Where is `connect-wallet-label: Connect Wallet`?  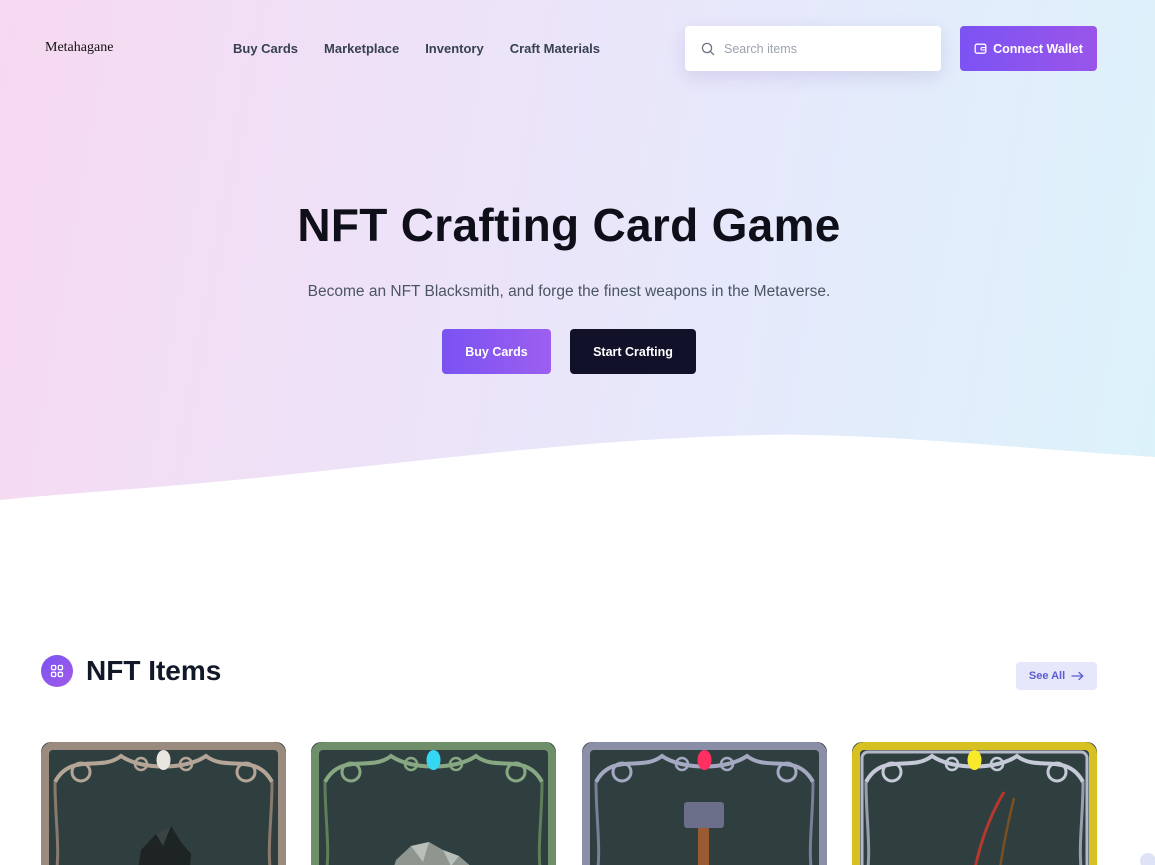
connect-wallet-label: Connect Wallet is located at coordinates (1038, 48).